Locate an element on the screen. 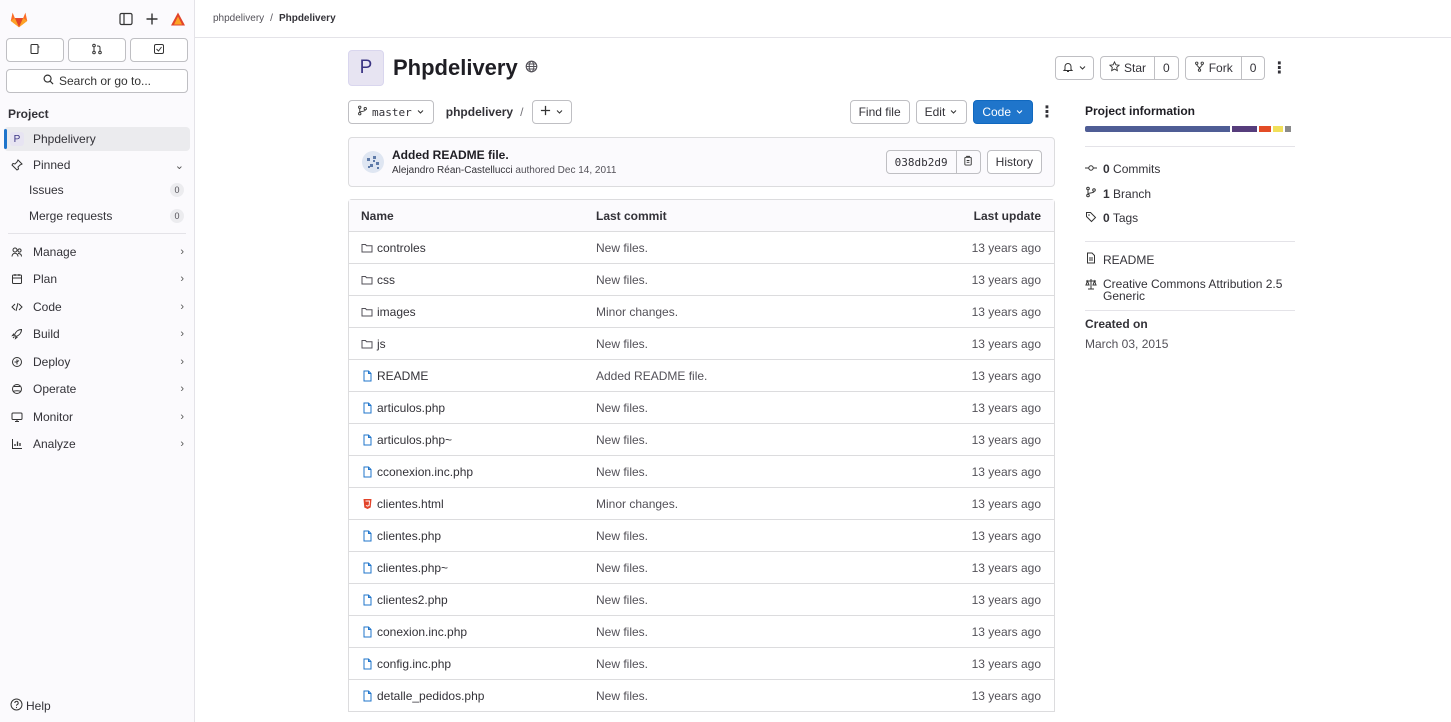 This screenshot has width=1451, height=722. file-name: images is located at coordinates (396, 312).